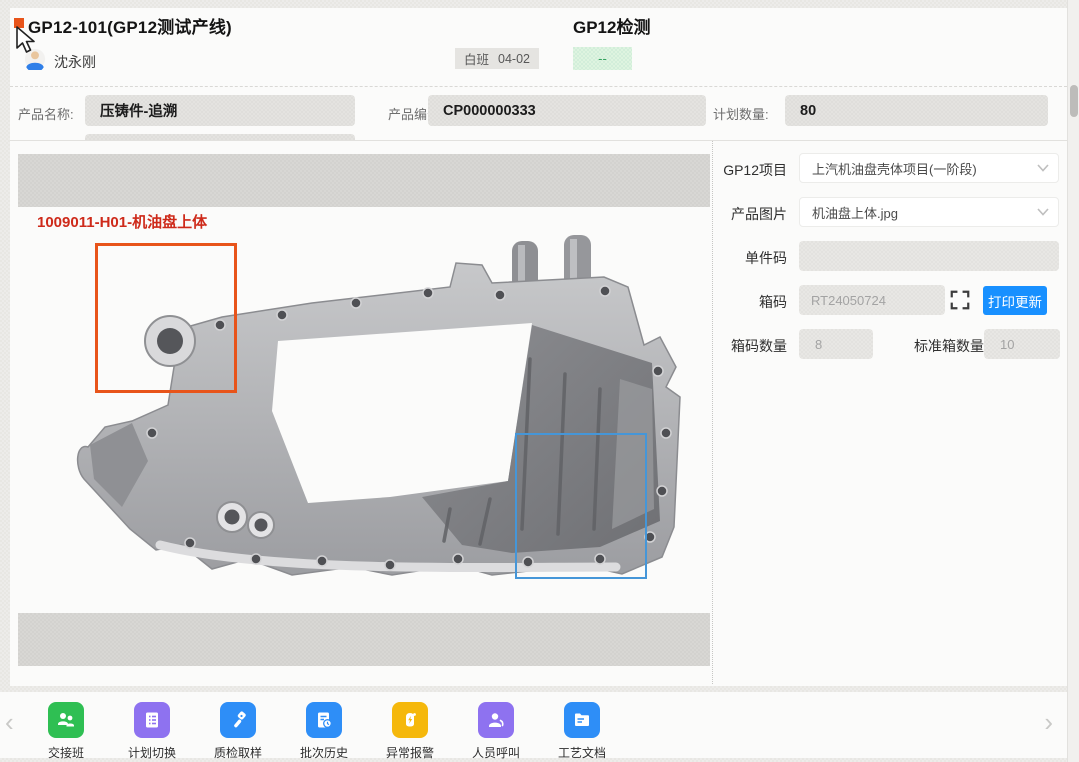 The width and height of the screenshot is (1079, 762). I want to click on batch-history-icon, so click(324, 720).